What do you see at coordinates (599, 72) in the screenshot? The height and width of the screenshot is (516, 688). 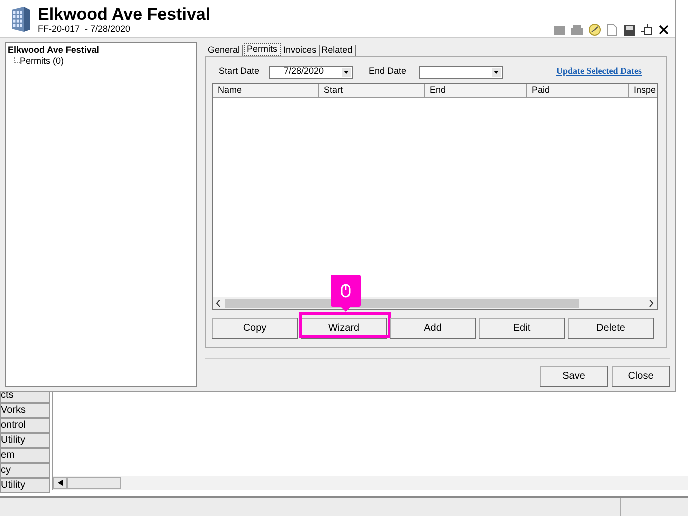 I see `update-dates-link: Update Selected Dates` at bounding box center [599, 72].